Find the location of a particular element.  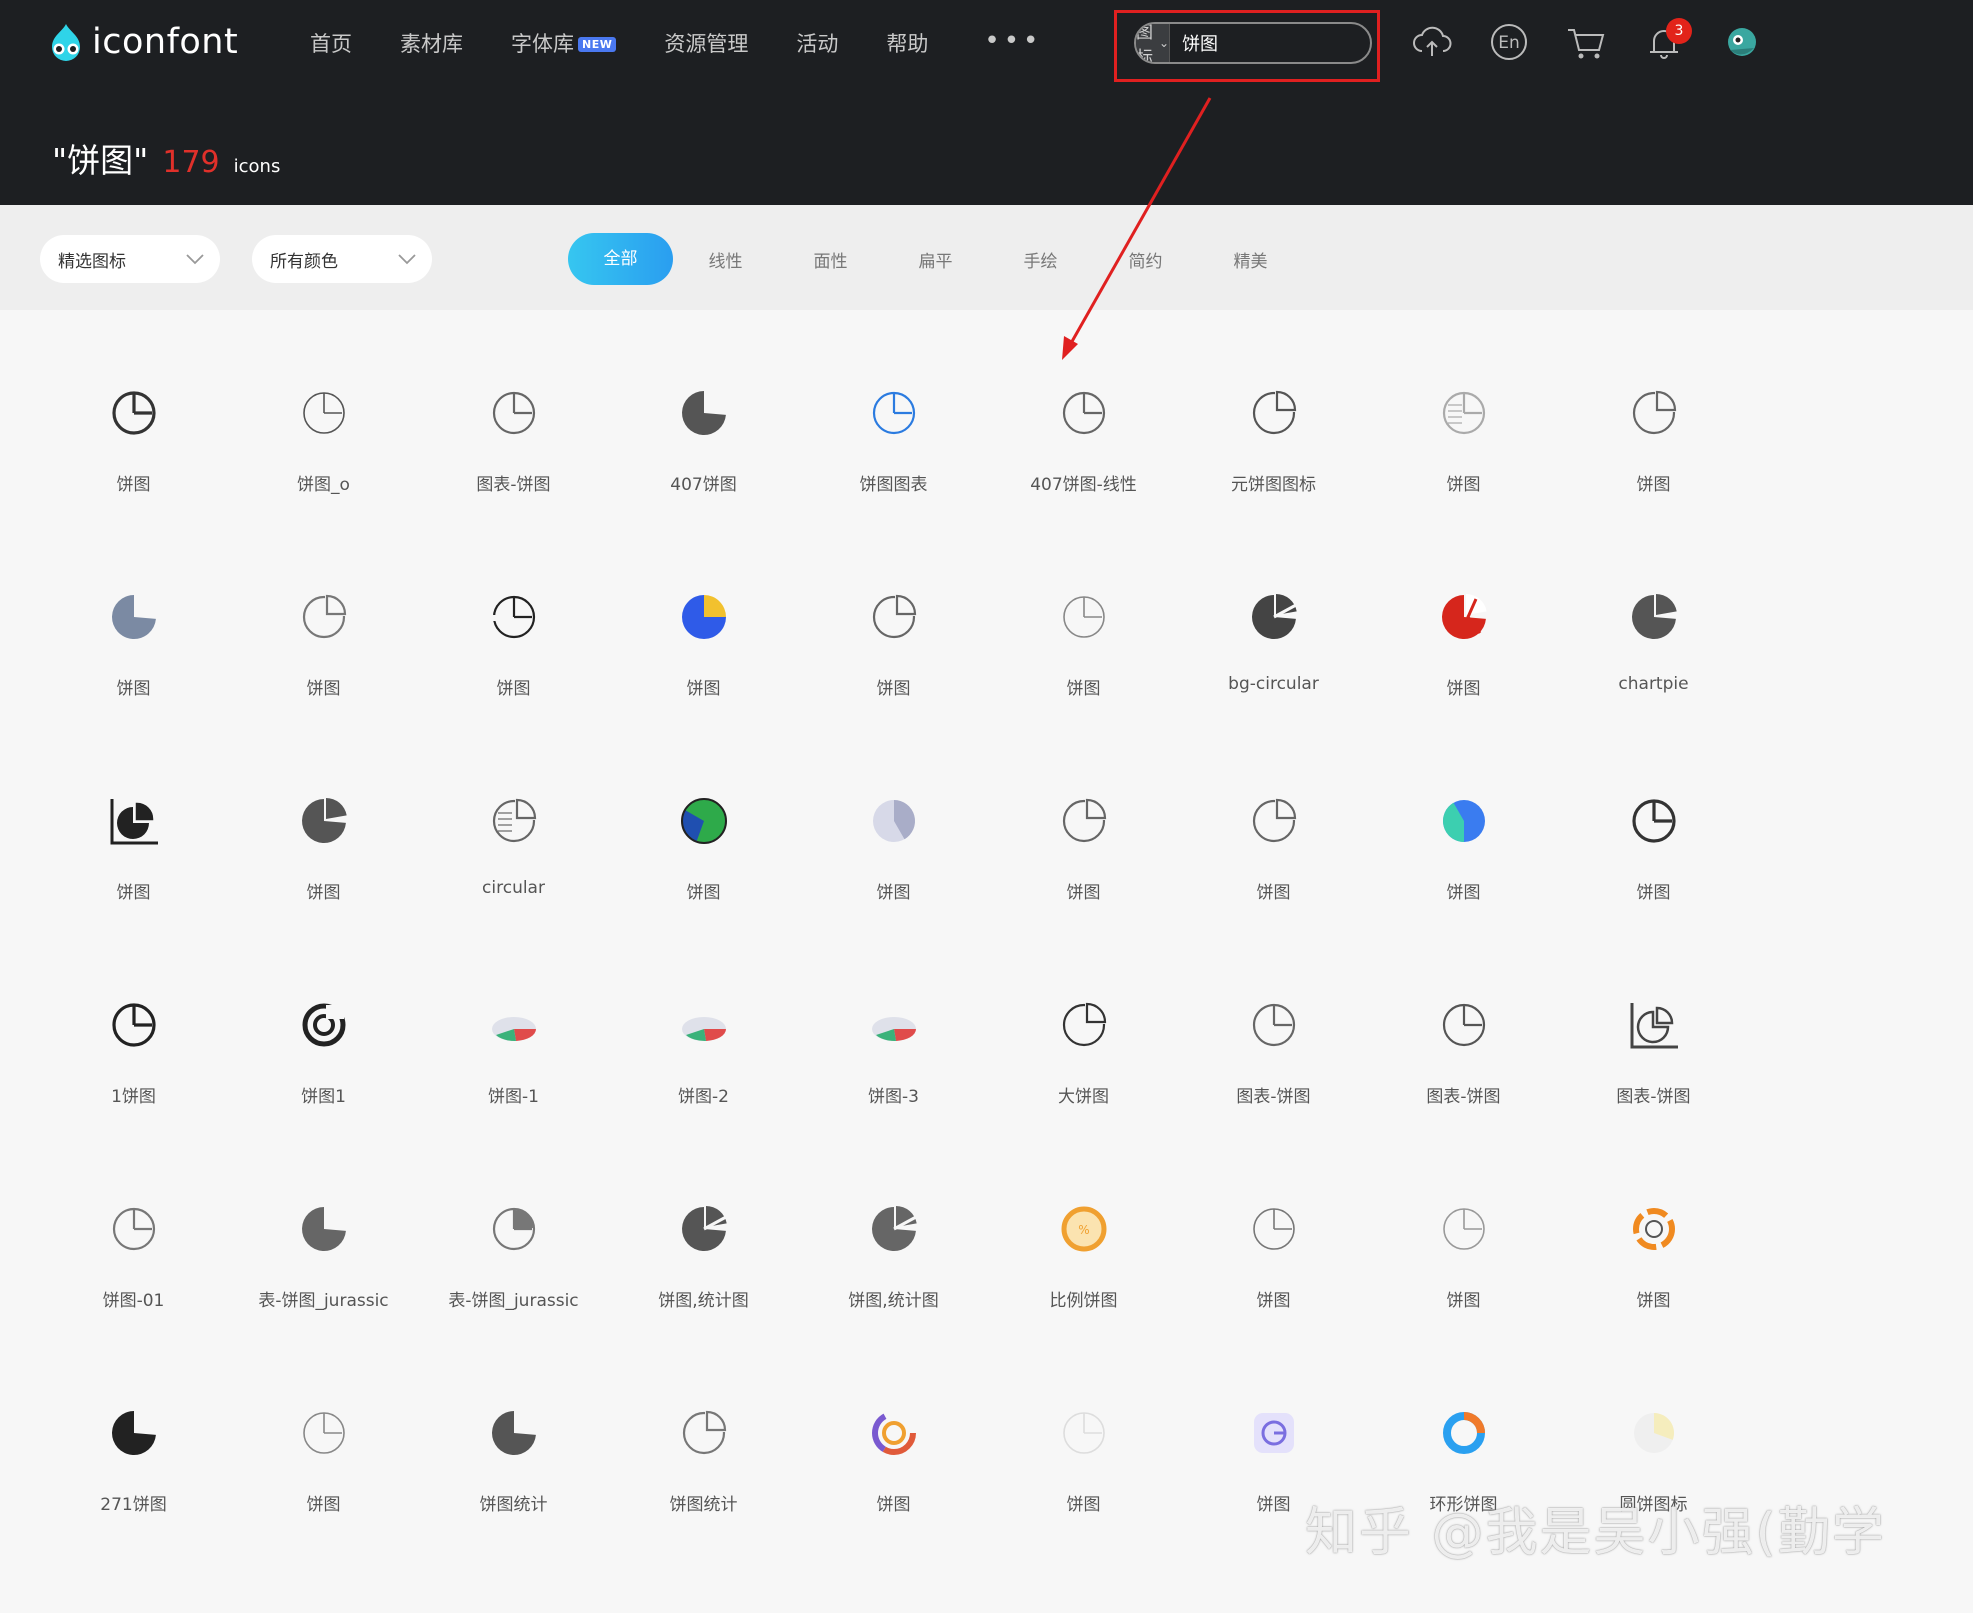

pie-3d-flat-icon is located at coordinates (514, 1029).